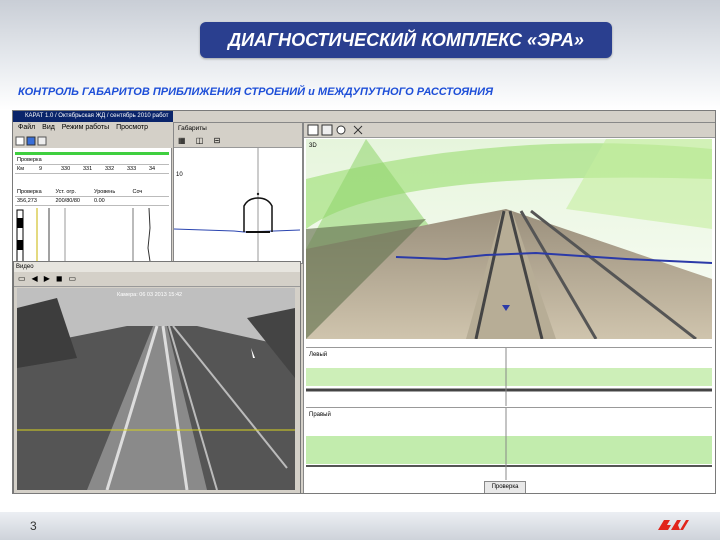  Describe the element at coordinates (238, 141) in the screenshot. I see `gabarity-toolbar: ▦ ◫ ⊟` at that location.